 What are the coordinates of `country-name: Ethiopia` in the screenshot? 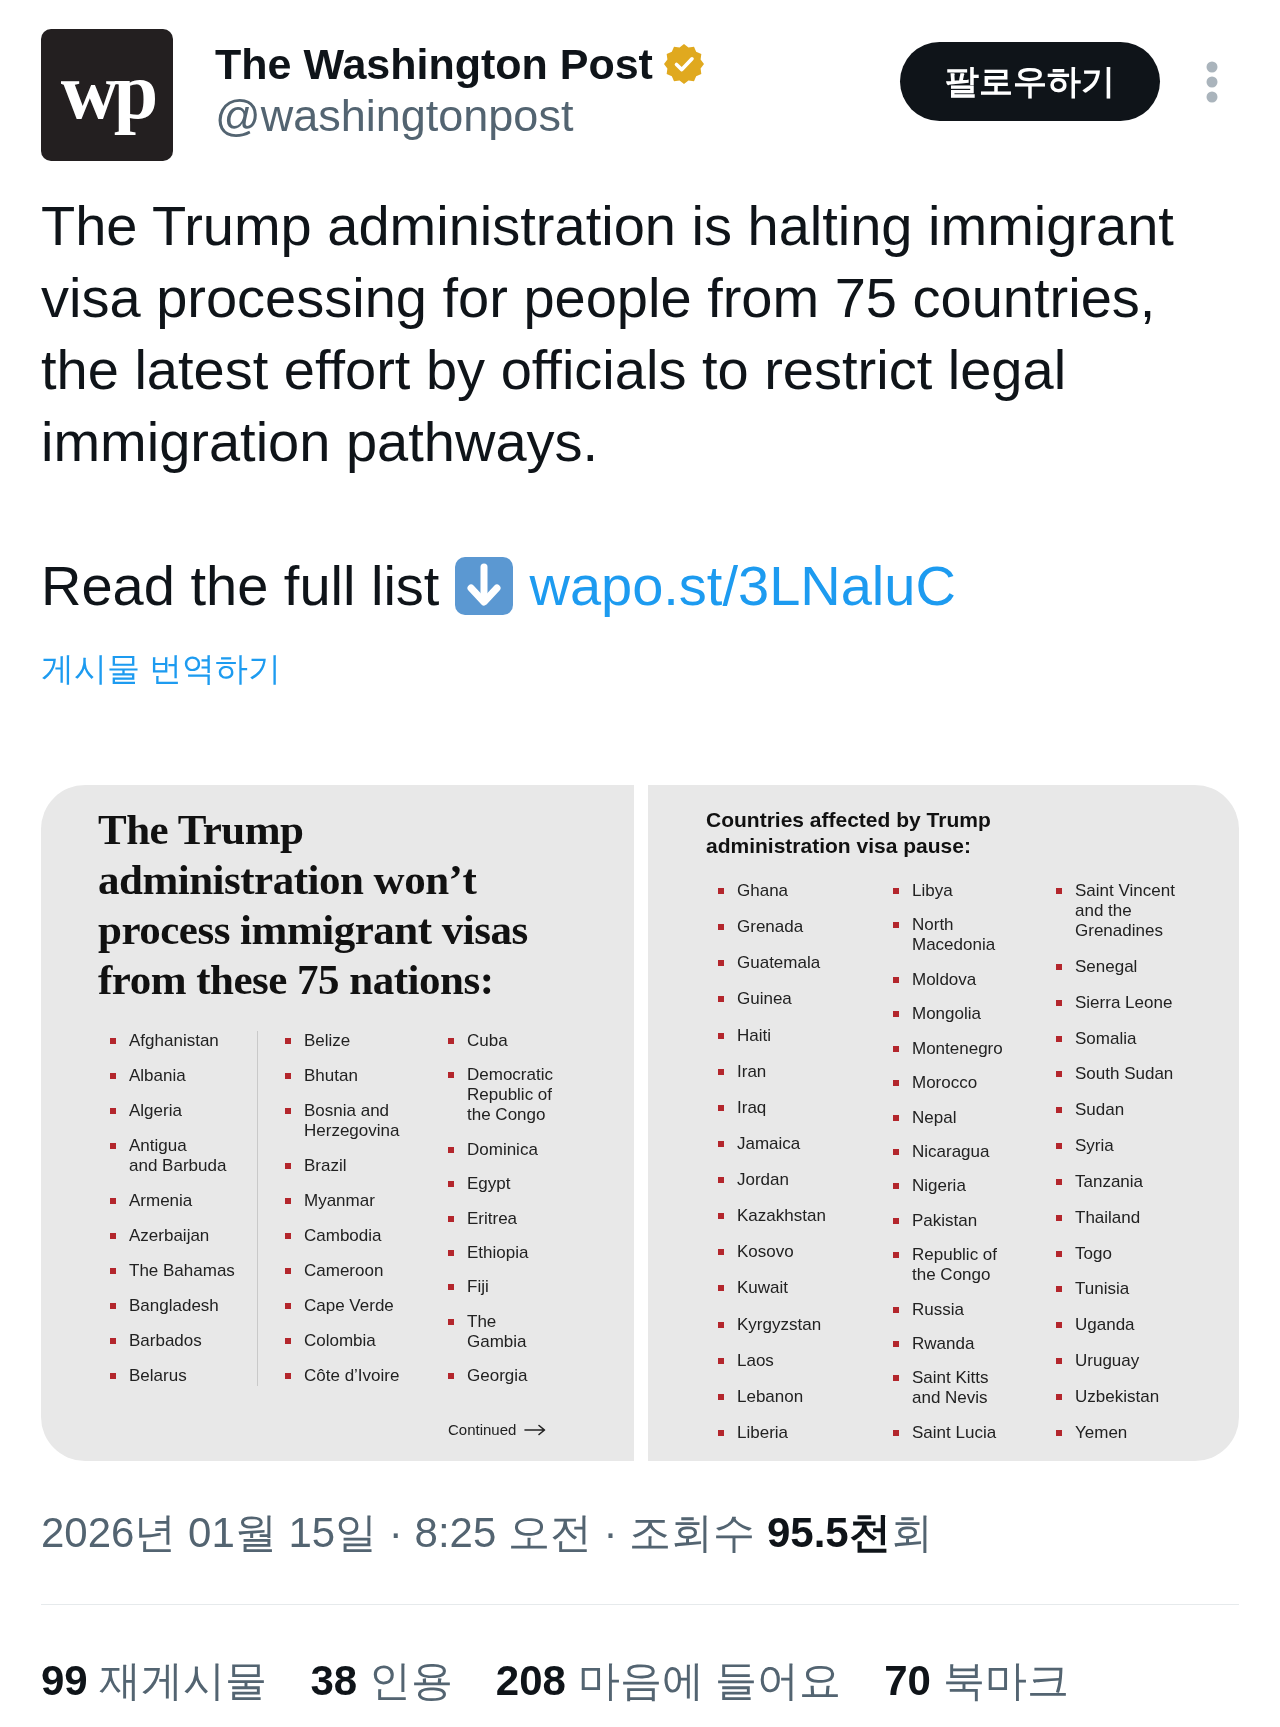 It's located at (498, 1252).